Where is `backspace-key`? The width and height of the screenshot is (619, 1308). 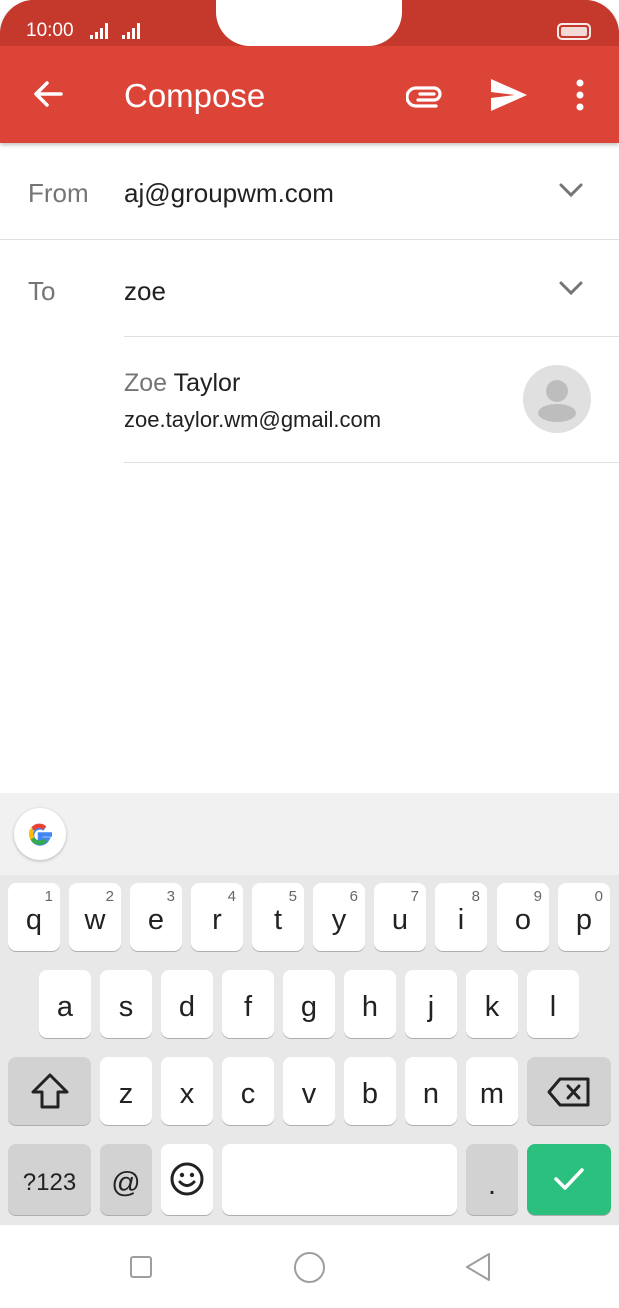 backspace-key is located at coordinates (569, 1091).